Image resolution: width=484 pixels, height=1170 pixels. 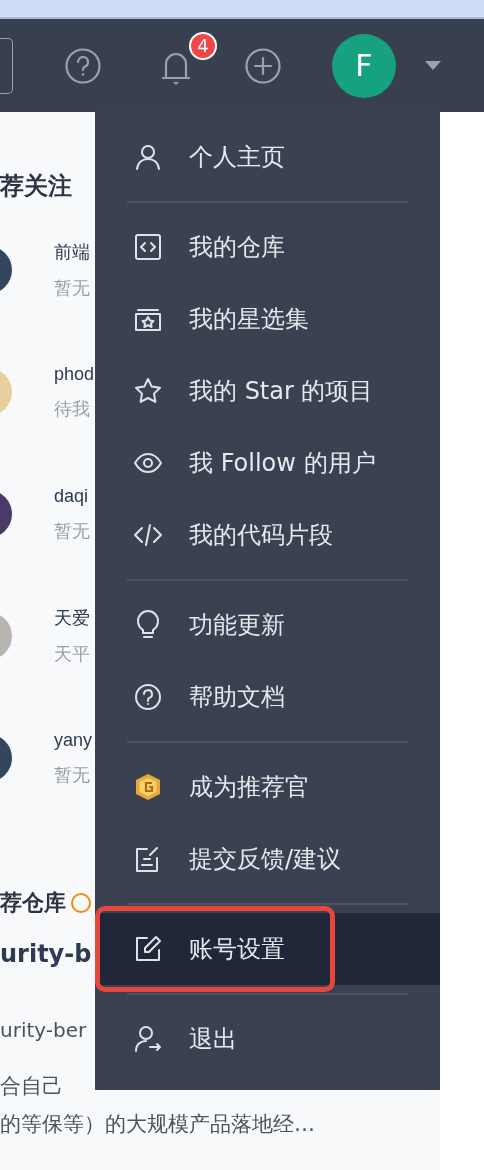 I want to click on section-heading: 荐仓库, so click(x=33, y=903).